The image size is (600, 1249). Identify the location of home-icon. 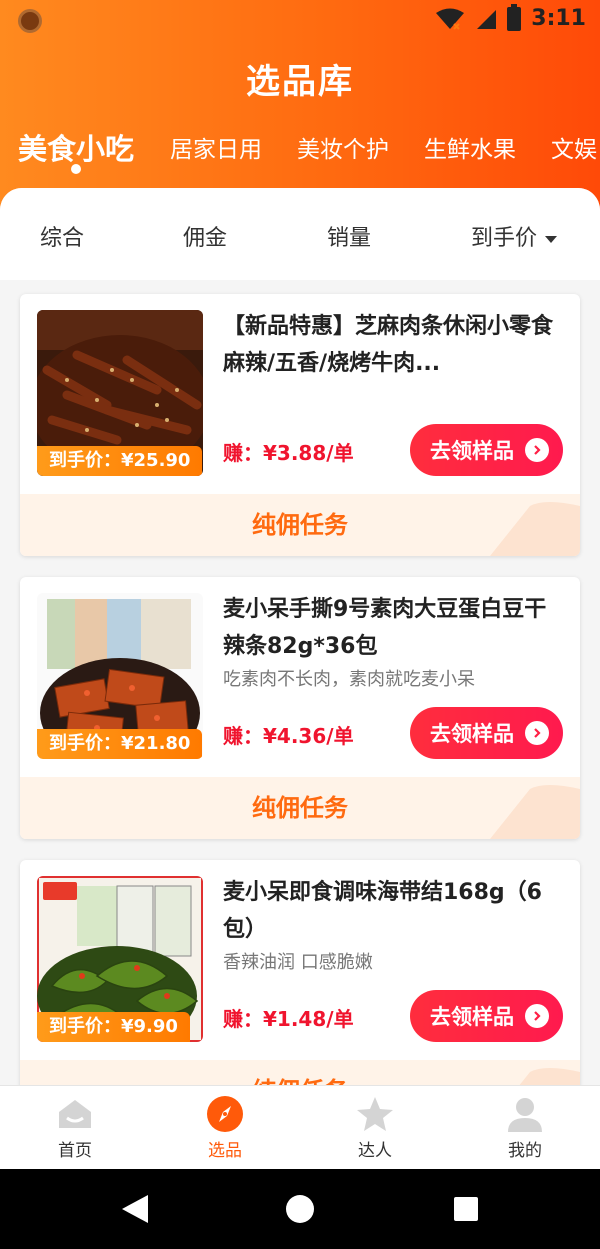
(75, 1114).